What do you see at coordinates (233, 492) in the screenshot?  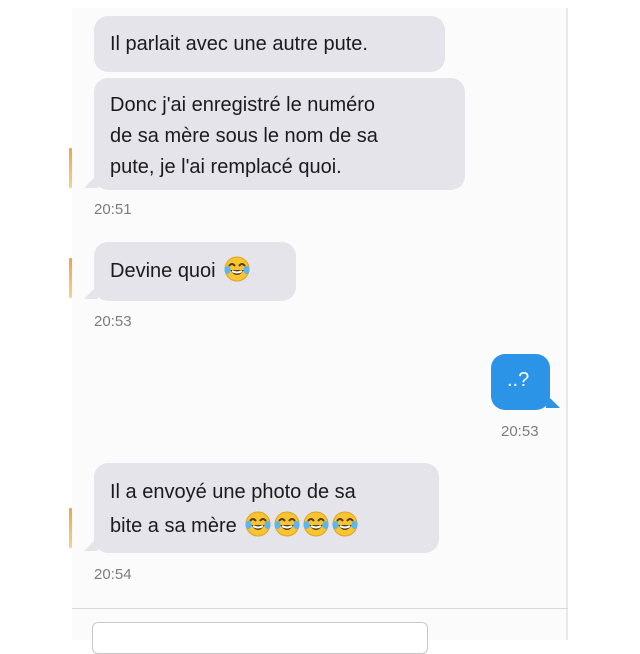 I see `message-text-line: Il a envoyé une photo de sa` at bounding box center [233, 492].